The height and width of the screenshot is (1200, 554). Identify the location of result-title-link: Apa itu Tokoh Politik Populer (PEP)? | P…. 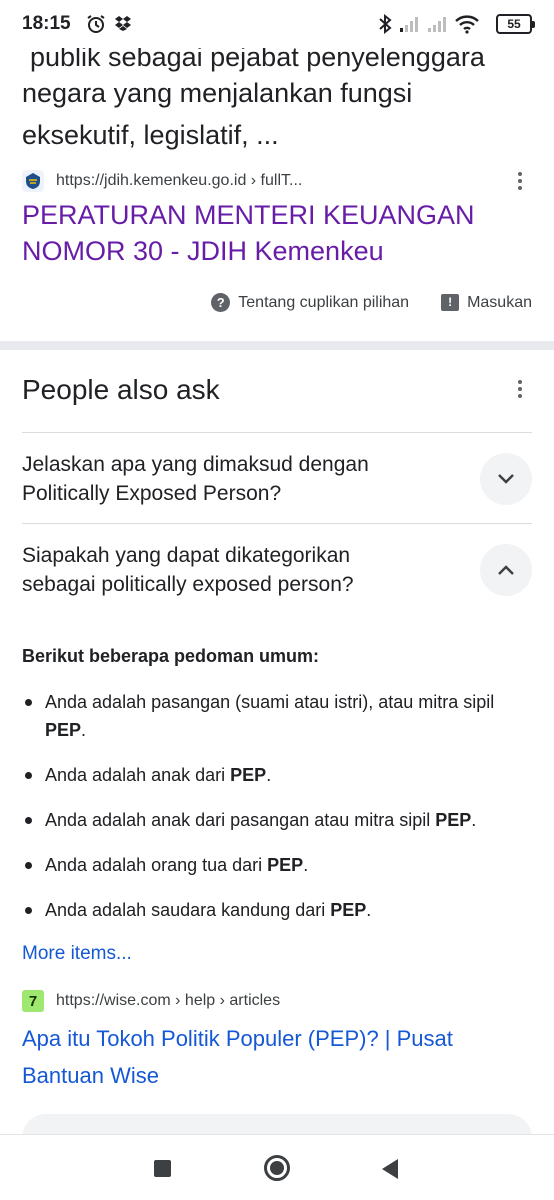
(272, 1057).